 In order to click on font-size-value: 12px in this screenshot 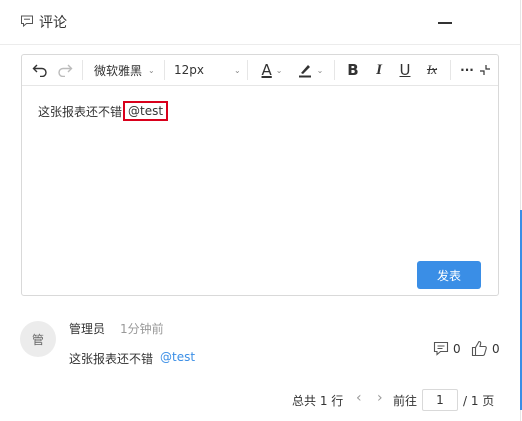, I will do `click(189, 70)`.